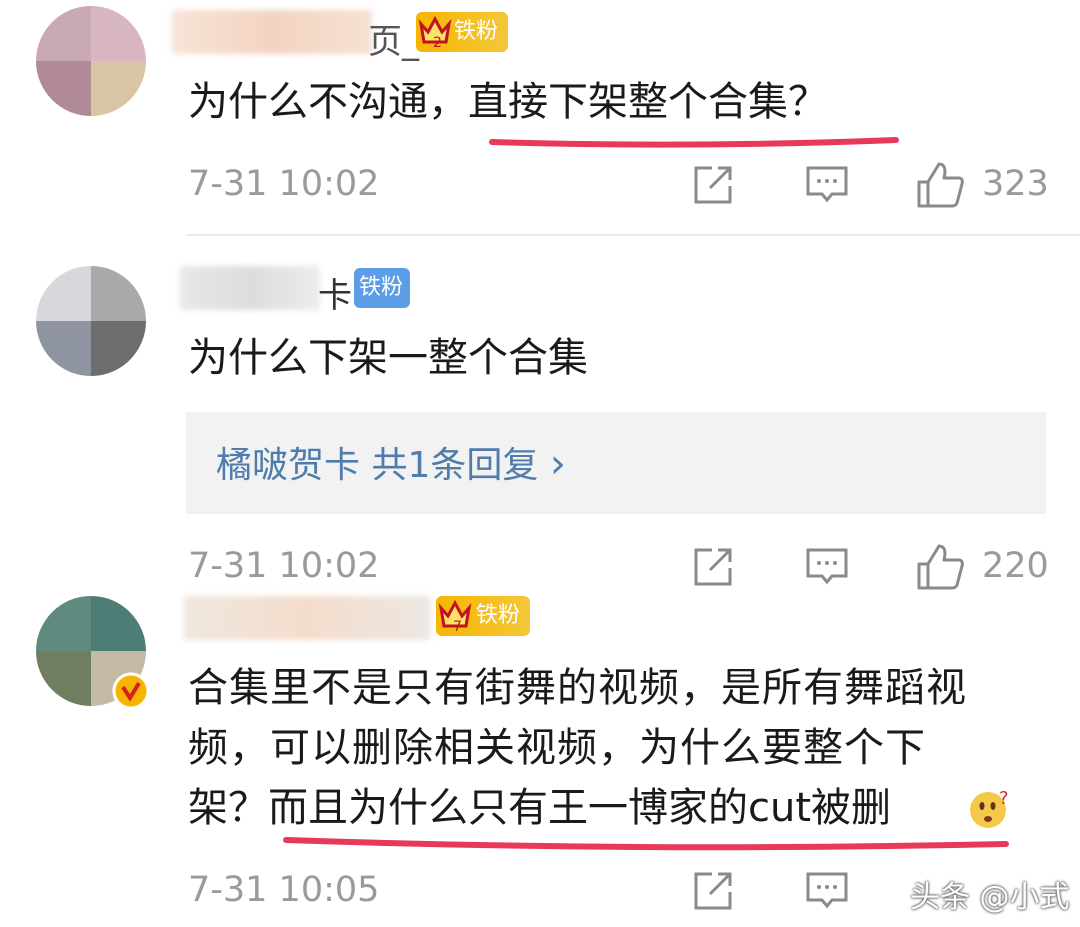 This screenshot has height=927, width=1080. I want to click on crown-icon: 2, so click(435, 32).